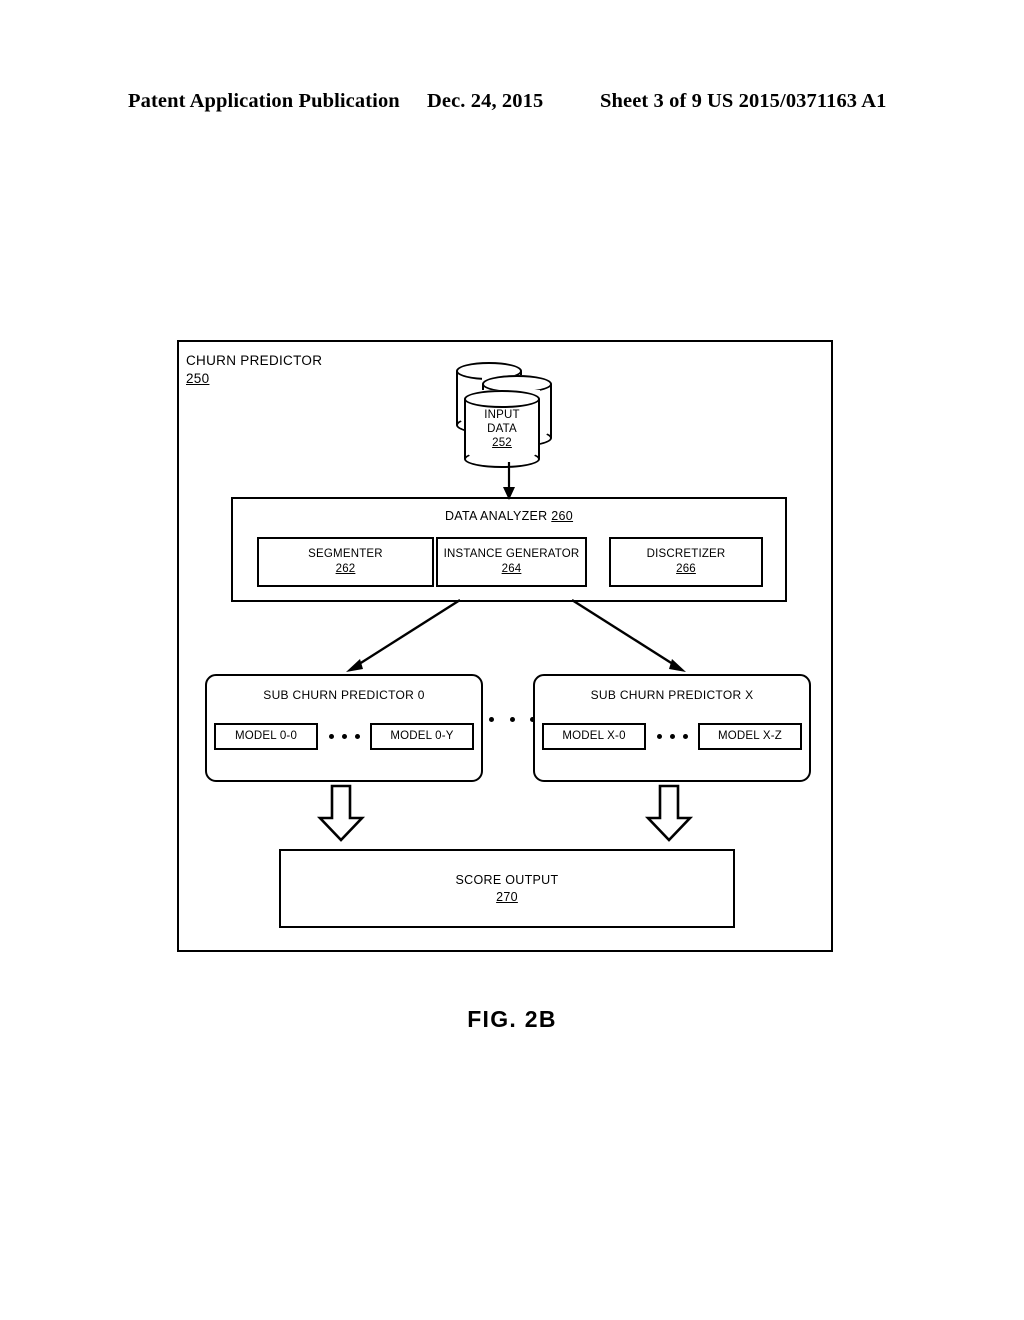  Describe the element at coordinates (345, 554) in the screenshot. I see `segmenter-label: SEGMENTER` at that location.